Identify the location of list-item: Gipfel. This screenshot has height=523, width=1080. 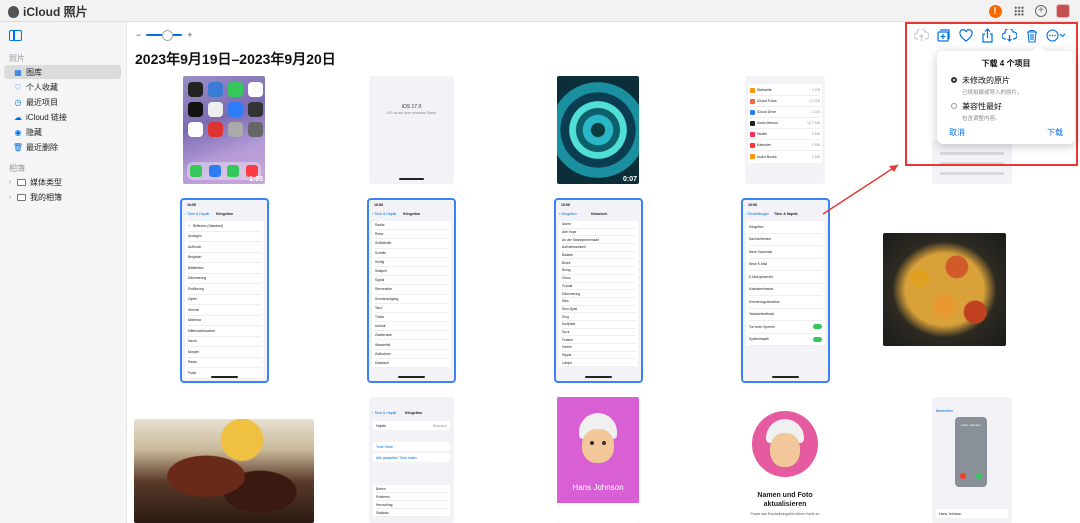
(224, 300).